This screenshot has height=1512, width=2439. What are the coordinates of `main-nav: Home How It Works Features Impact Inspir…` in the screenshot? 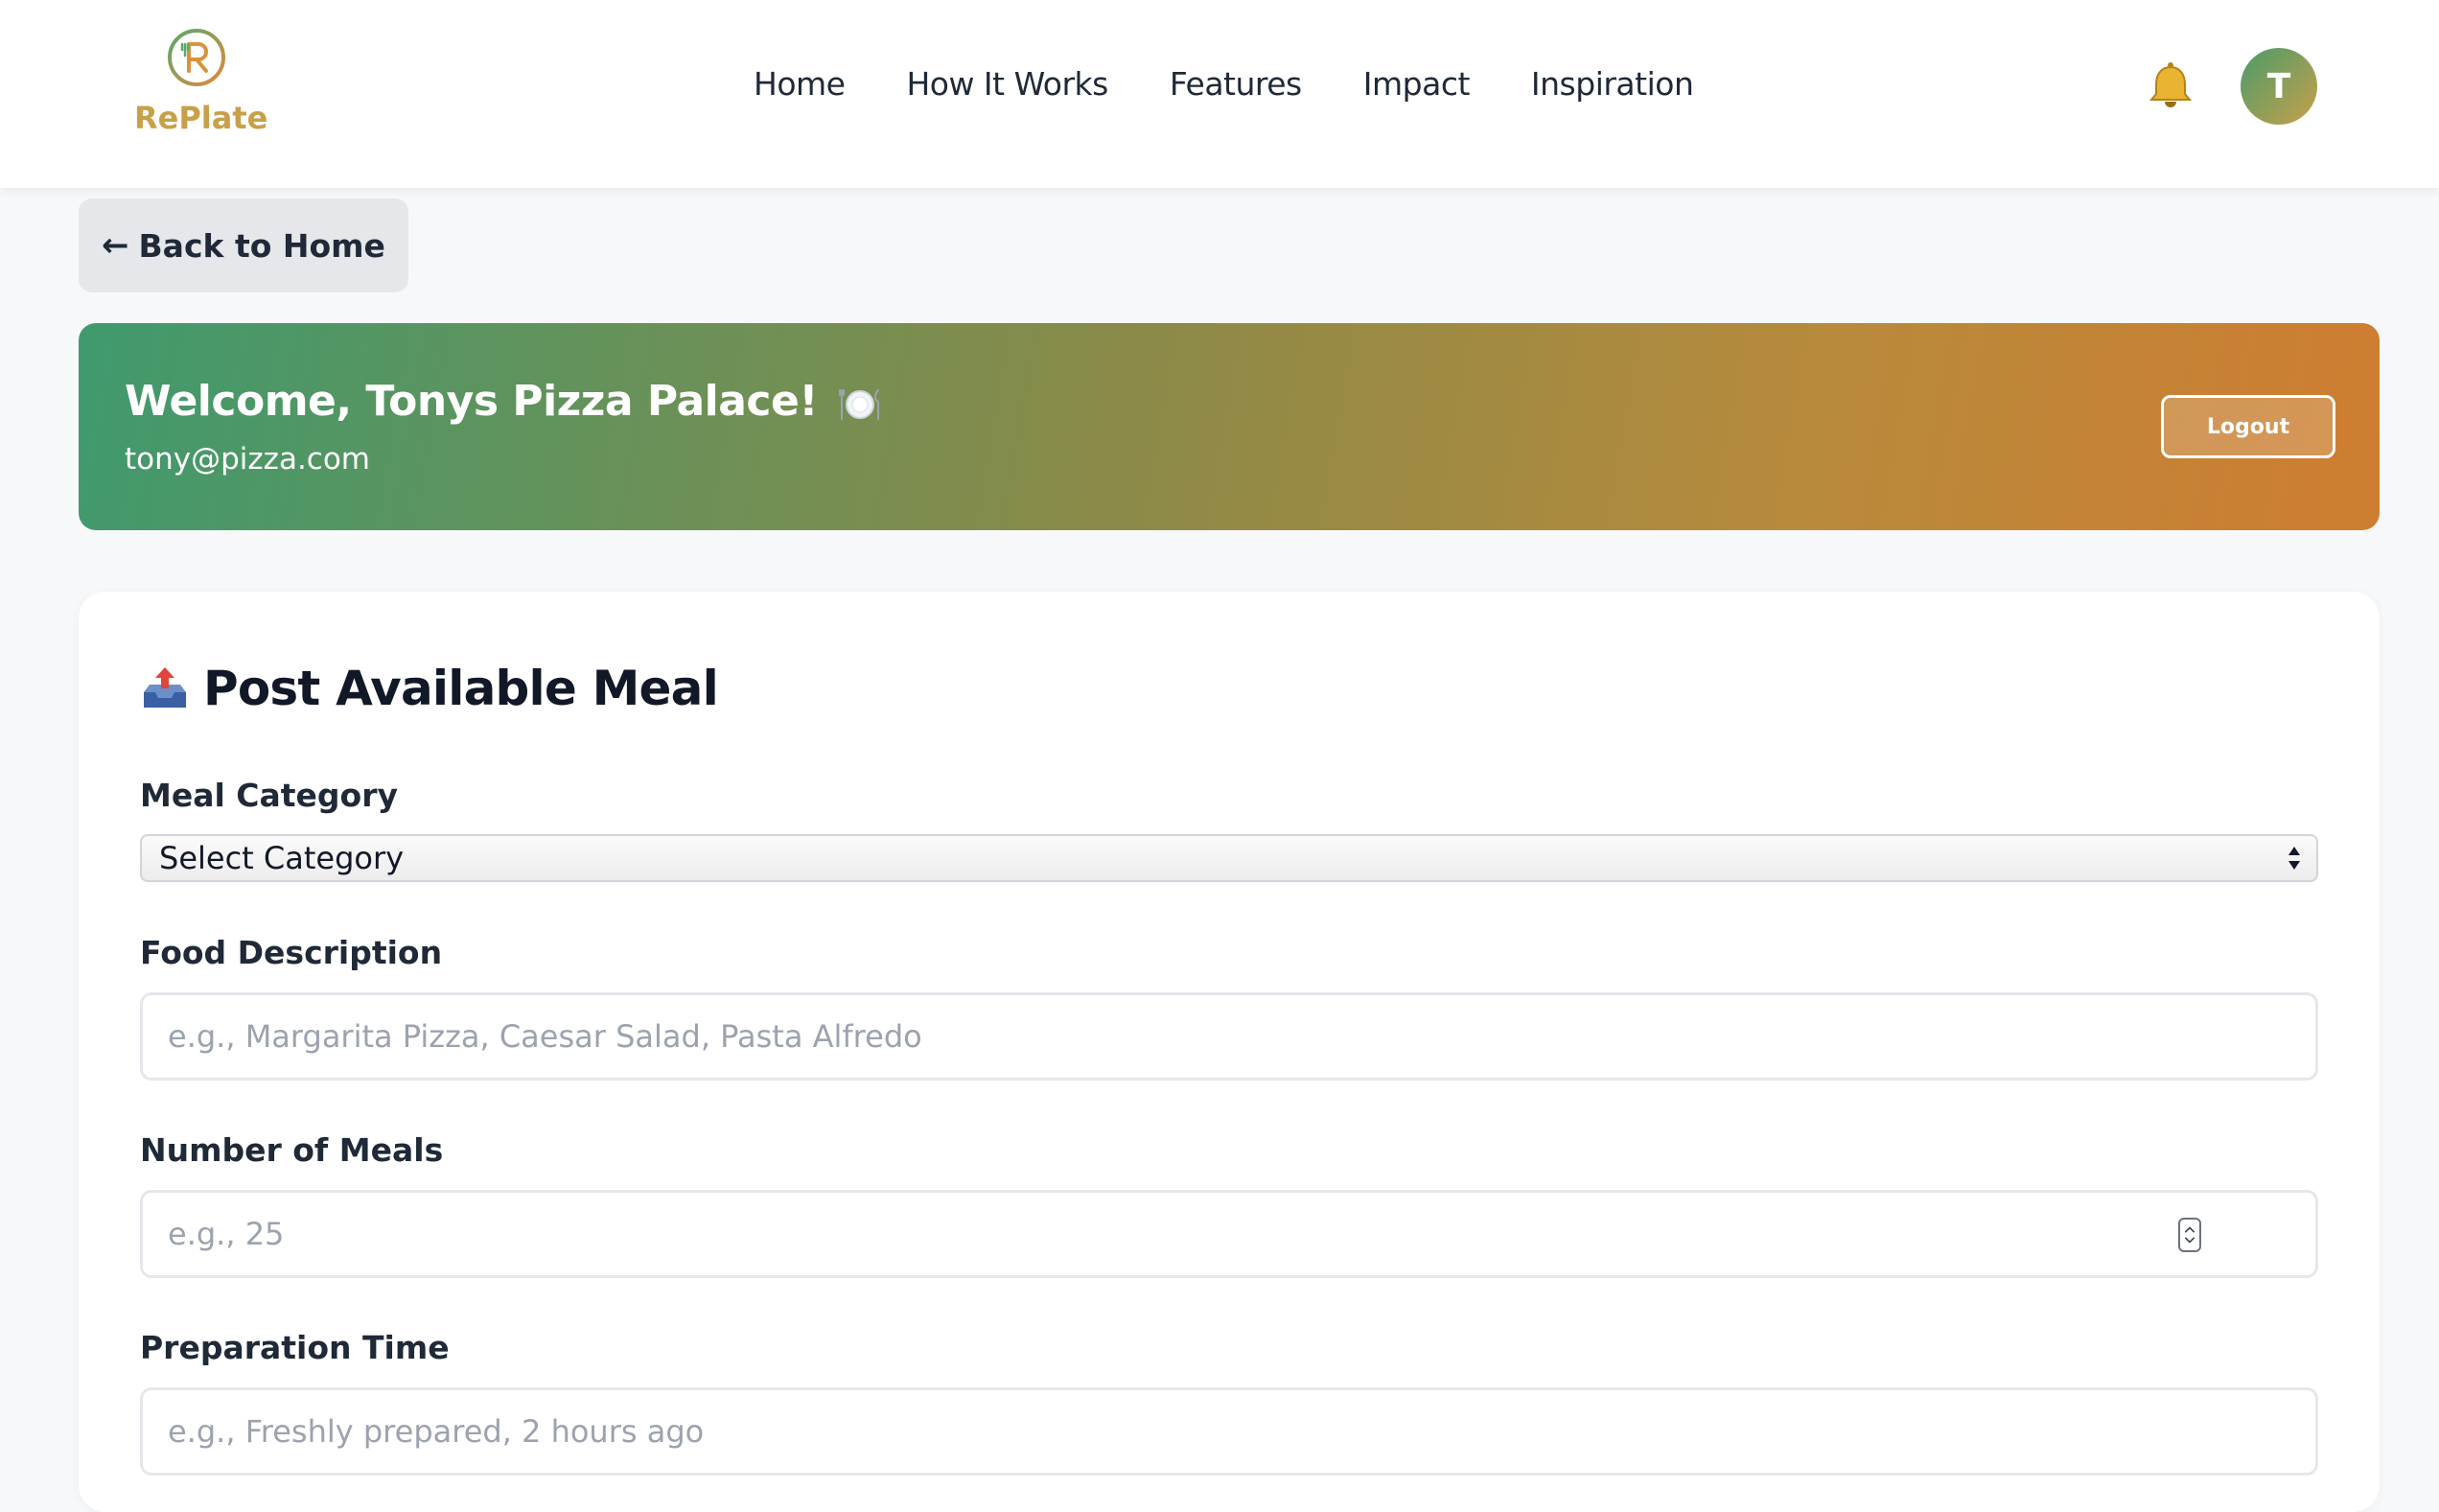 It's located at (1224, 84).